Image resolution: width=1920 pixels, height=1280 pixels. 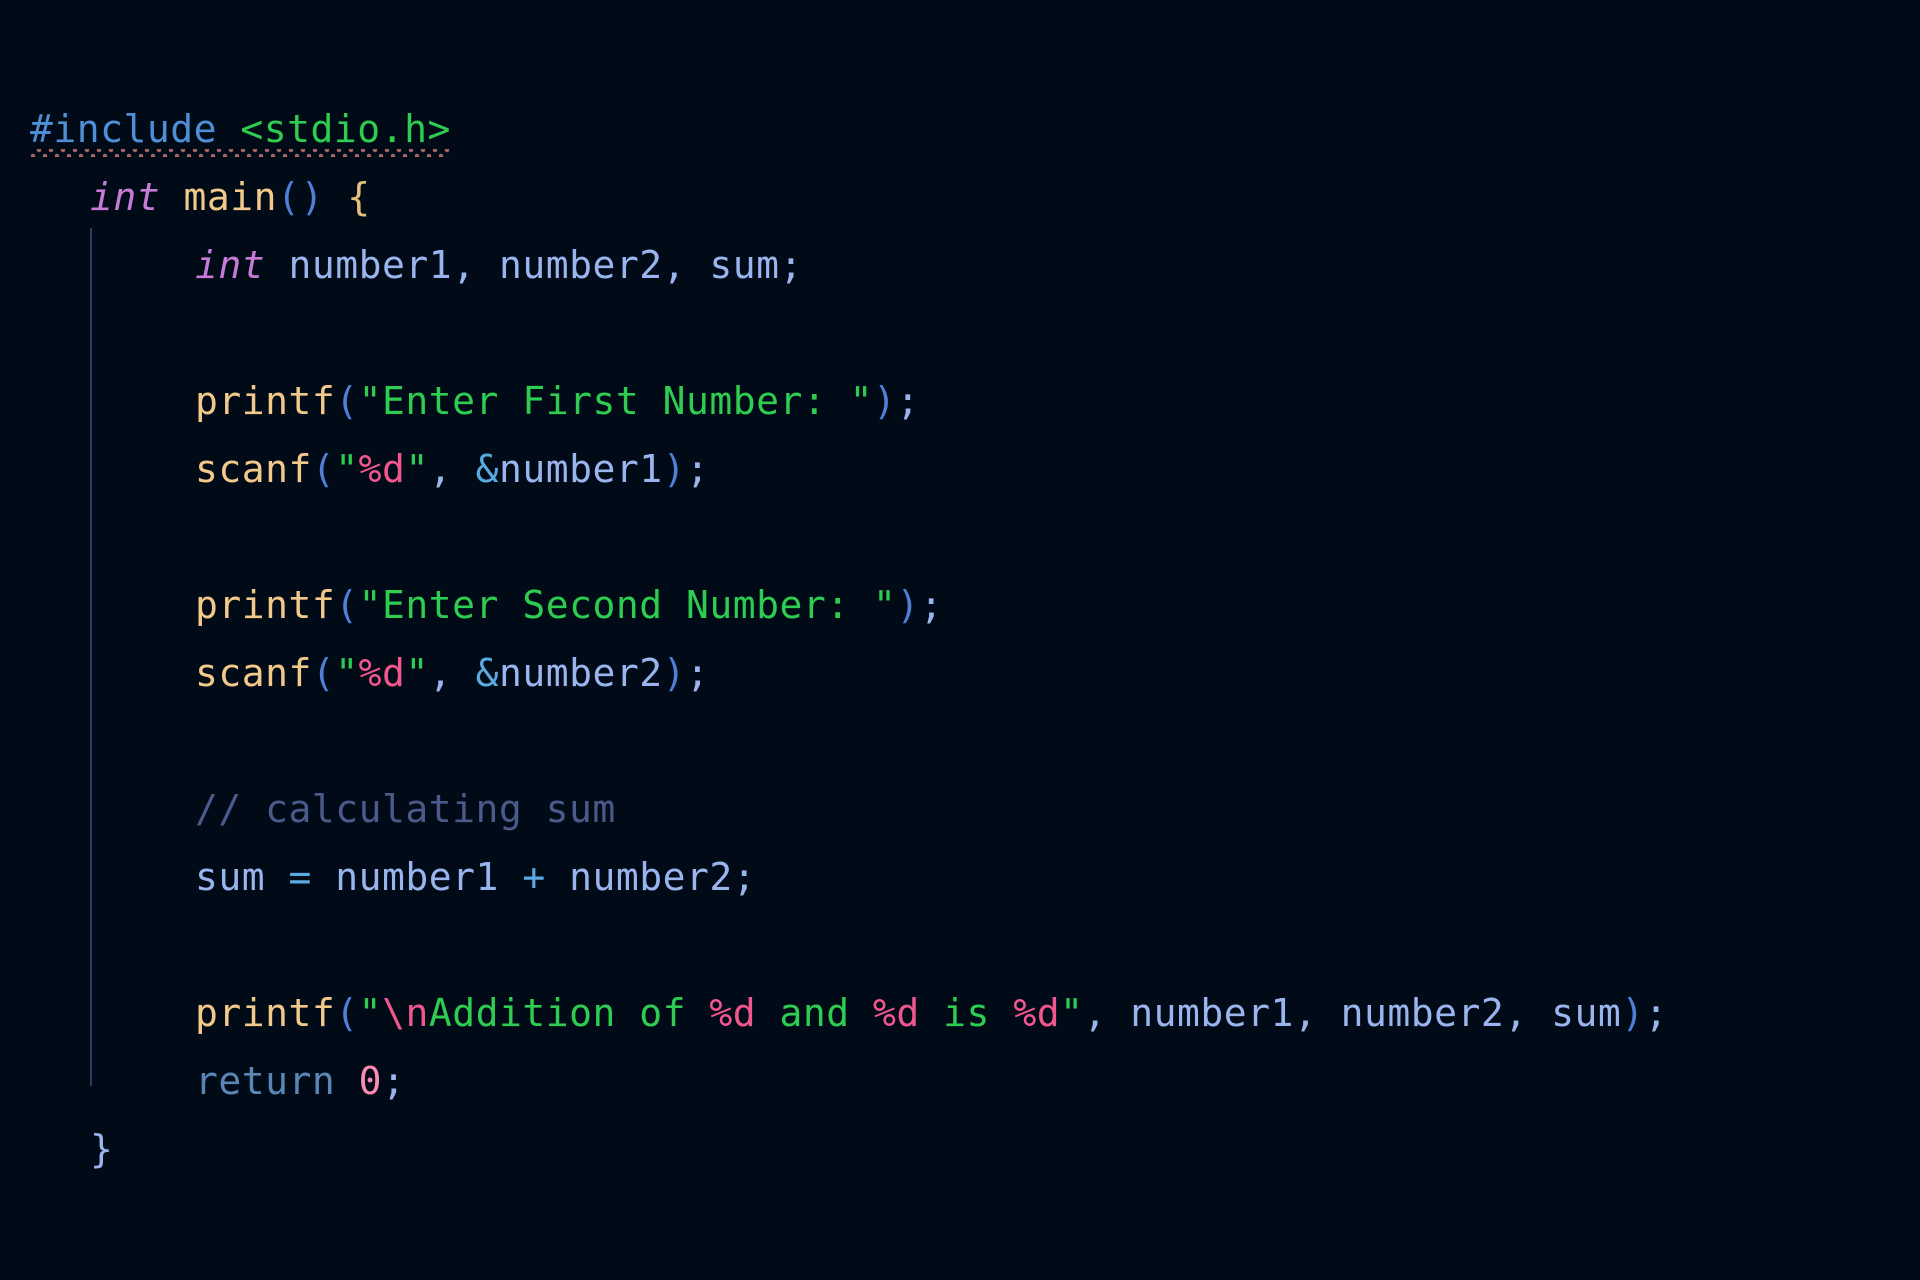 What do you see at coordinates (966, 1013) in the screenshot?
I see `token-string-part: is` at bounding box center [966, 1013].